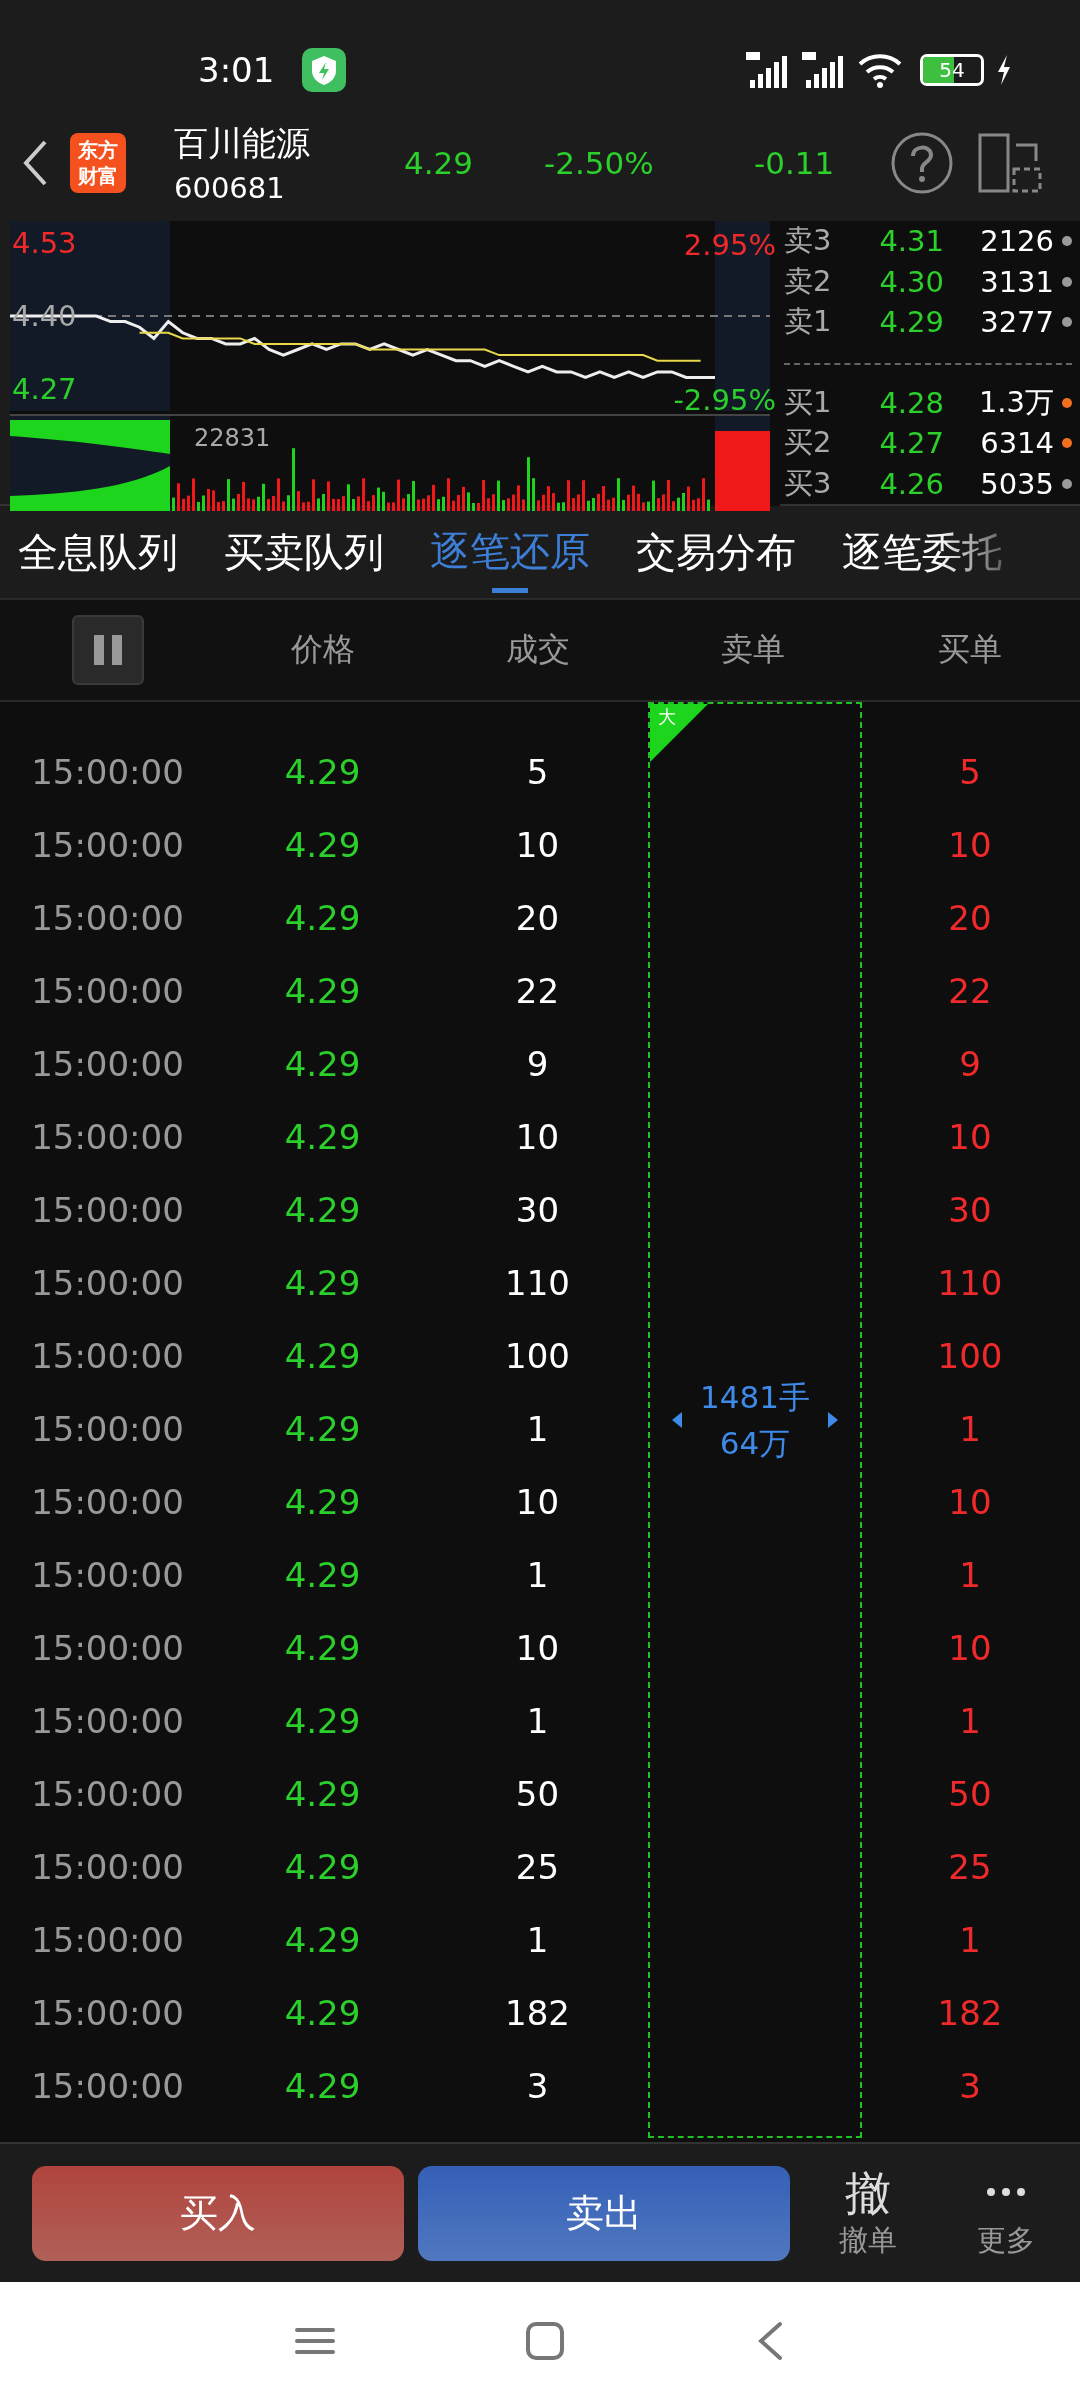 The height and width of the screenshot is (2400, 1080). Describe the element at coordinates (439, 163) in the screenshot. I see `last-price: 4.29` at that location.